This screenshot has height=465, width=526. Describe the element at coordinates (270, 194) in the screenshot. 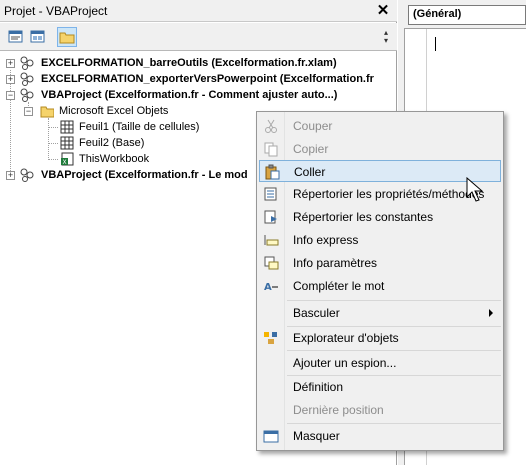

I see `list-properties-icon` at that location.